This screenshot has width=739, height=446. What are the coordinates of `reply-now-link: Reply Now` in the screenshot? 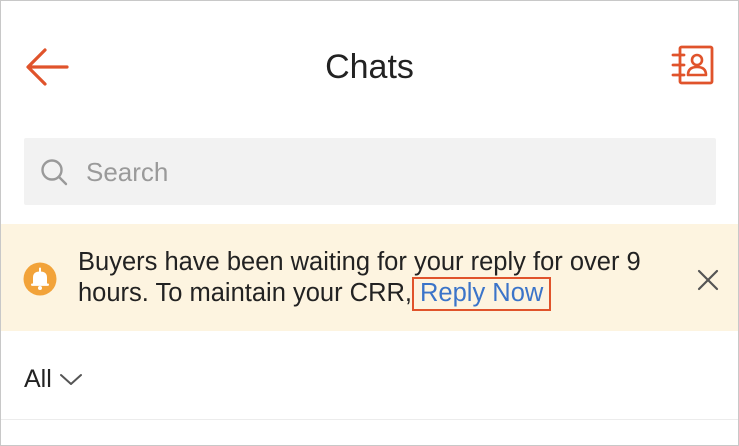 It's located at (482, 294).